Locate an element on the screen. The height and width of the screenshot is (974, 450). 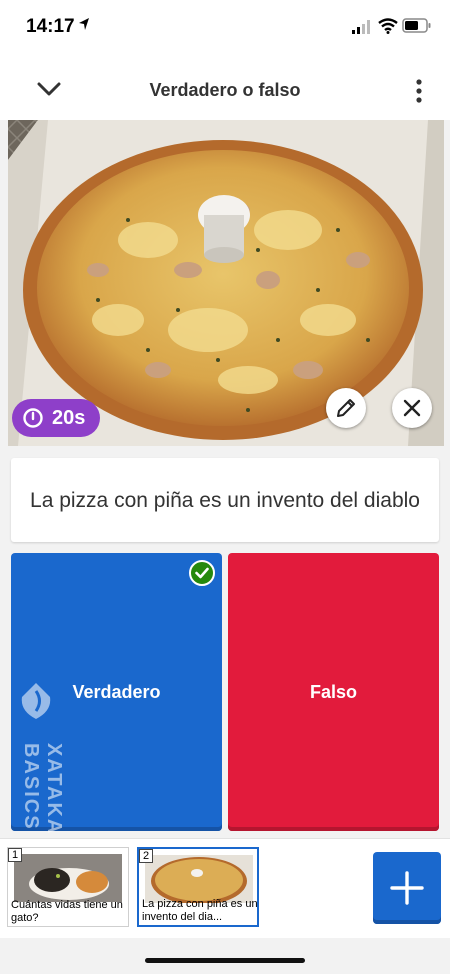
close-icon is located at coordinates (412, 408).